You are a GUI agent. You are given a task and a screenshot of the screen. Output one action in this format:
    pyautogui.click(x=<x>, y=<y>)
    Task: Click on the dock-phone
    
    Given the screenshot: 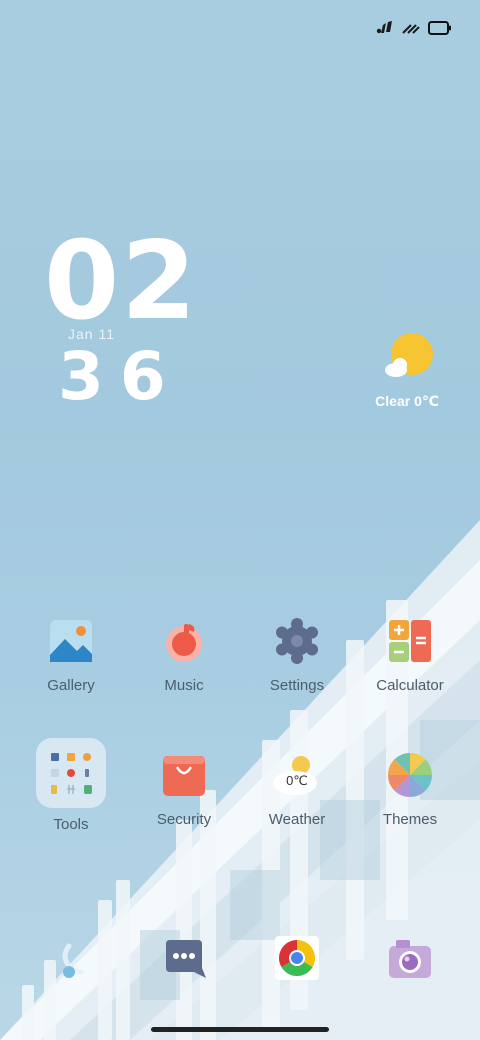 What is the action you would take?
    pyautogui.click(x=71, y=958)
    